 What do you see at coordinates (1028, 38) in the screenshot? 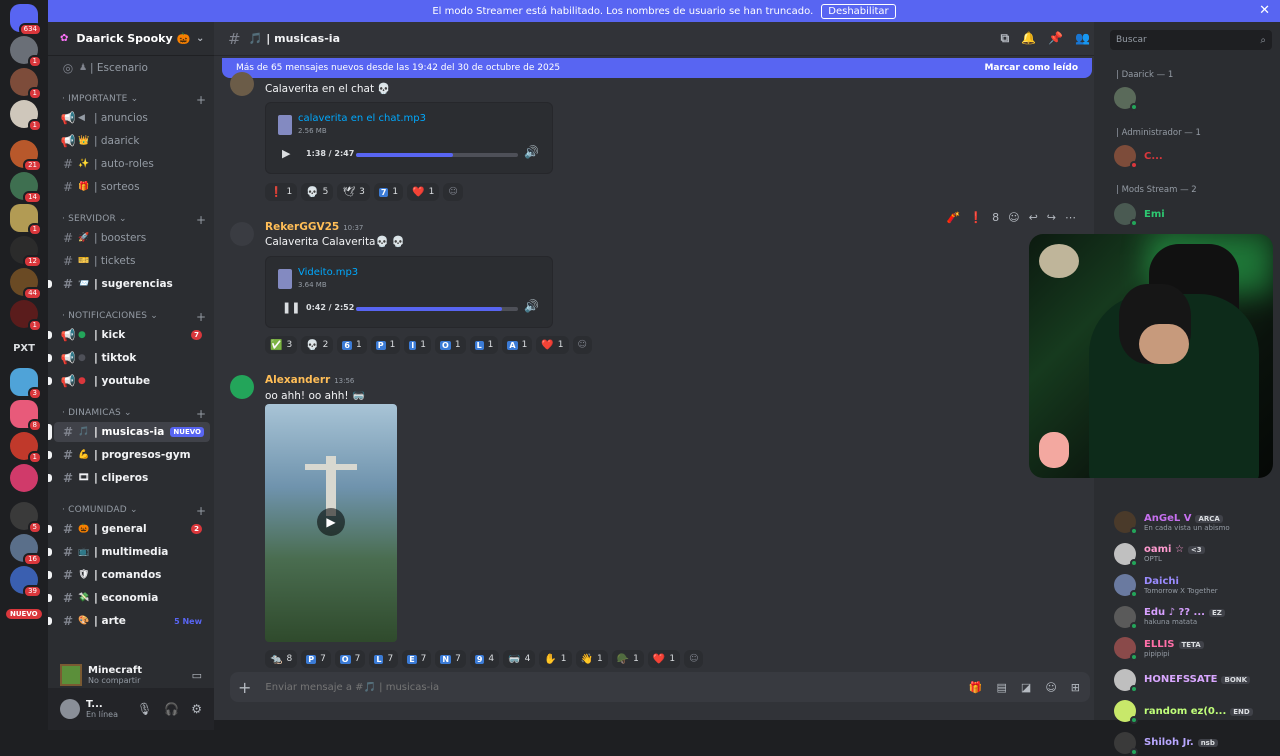
I see `bell-icon: 🔔` at bounding box center [1028, 38].